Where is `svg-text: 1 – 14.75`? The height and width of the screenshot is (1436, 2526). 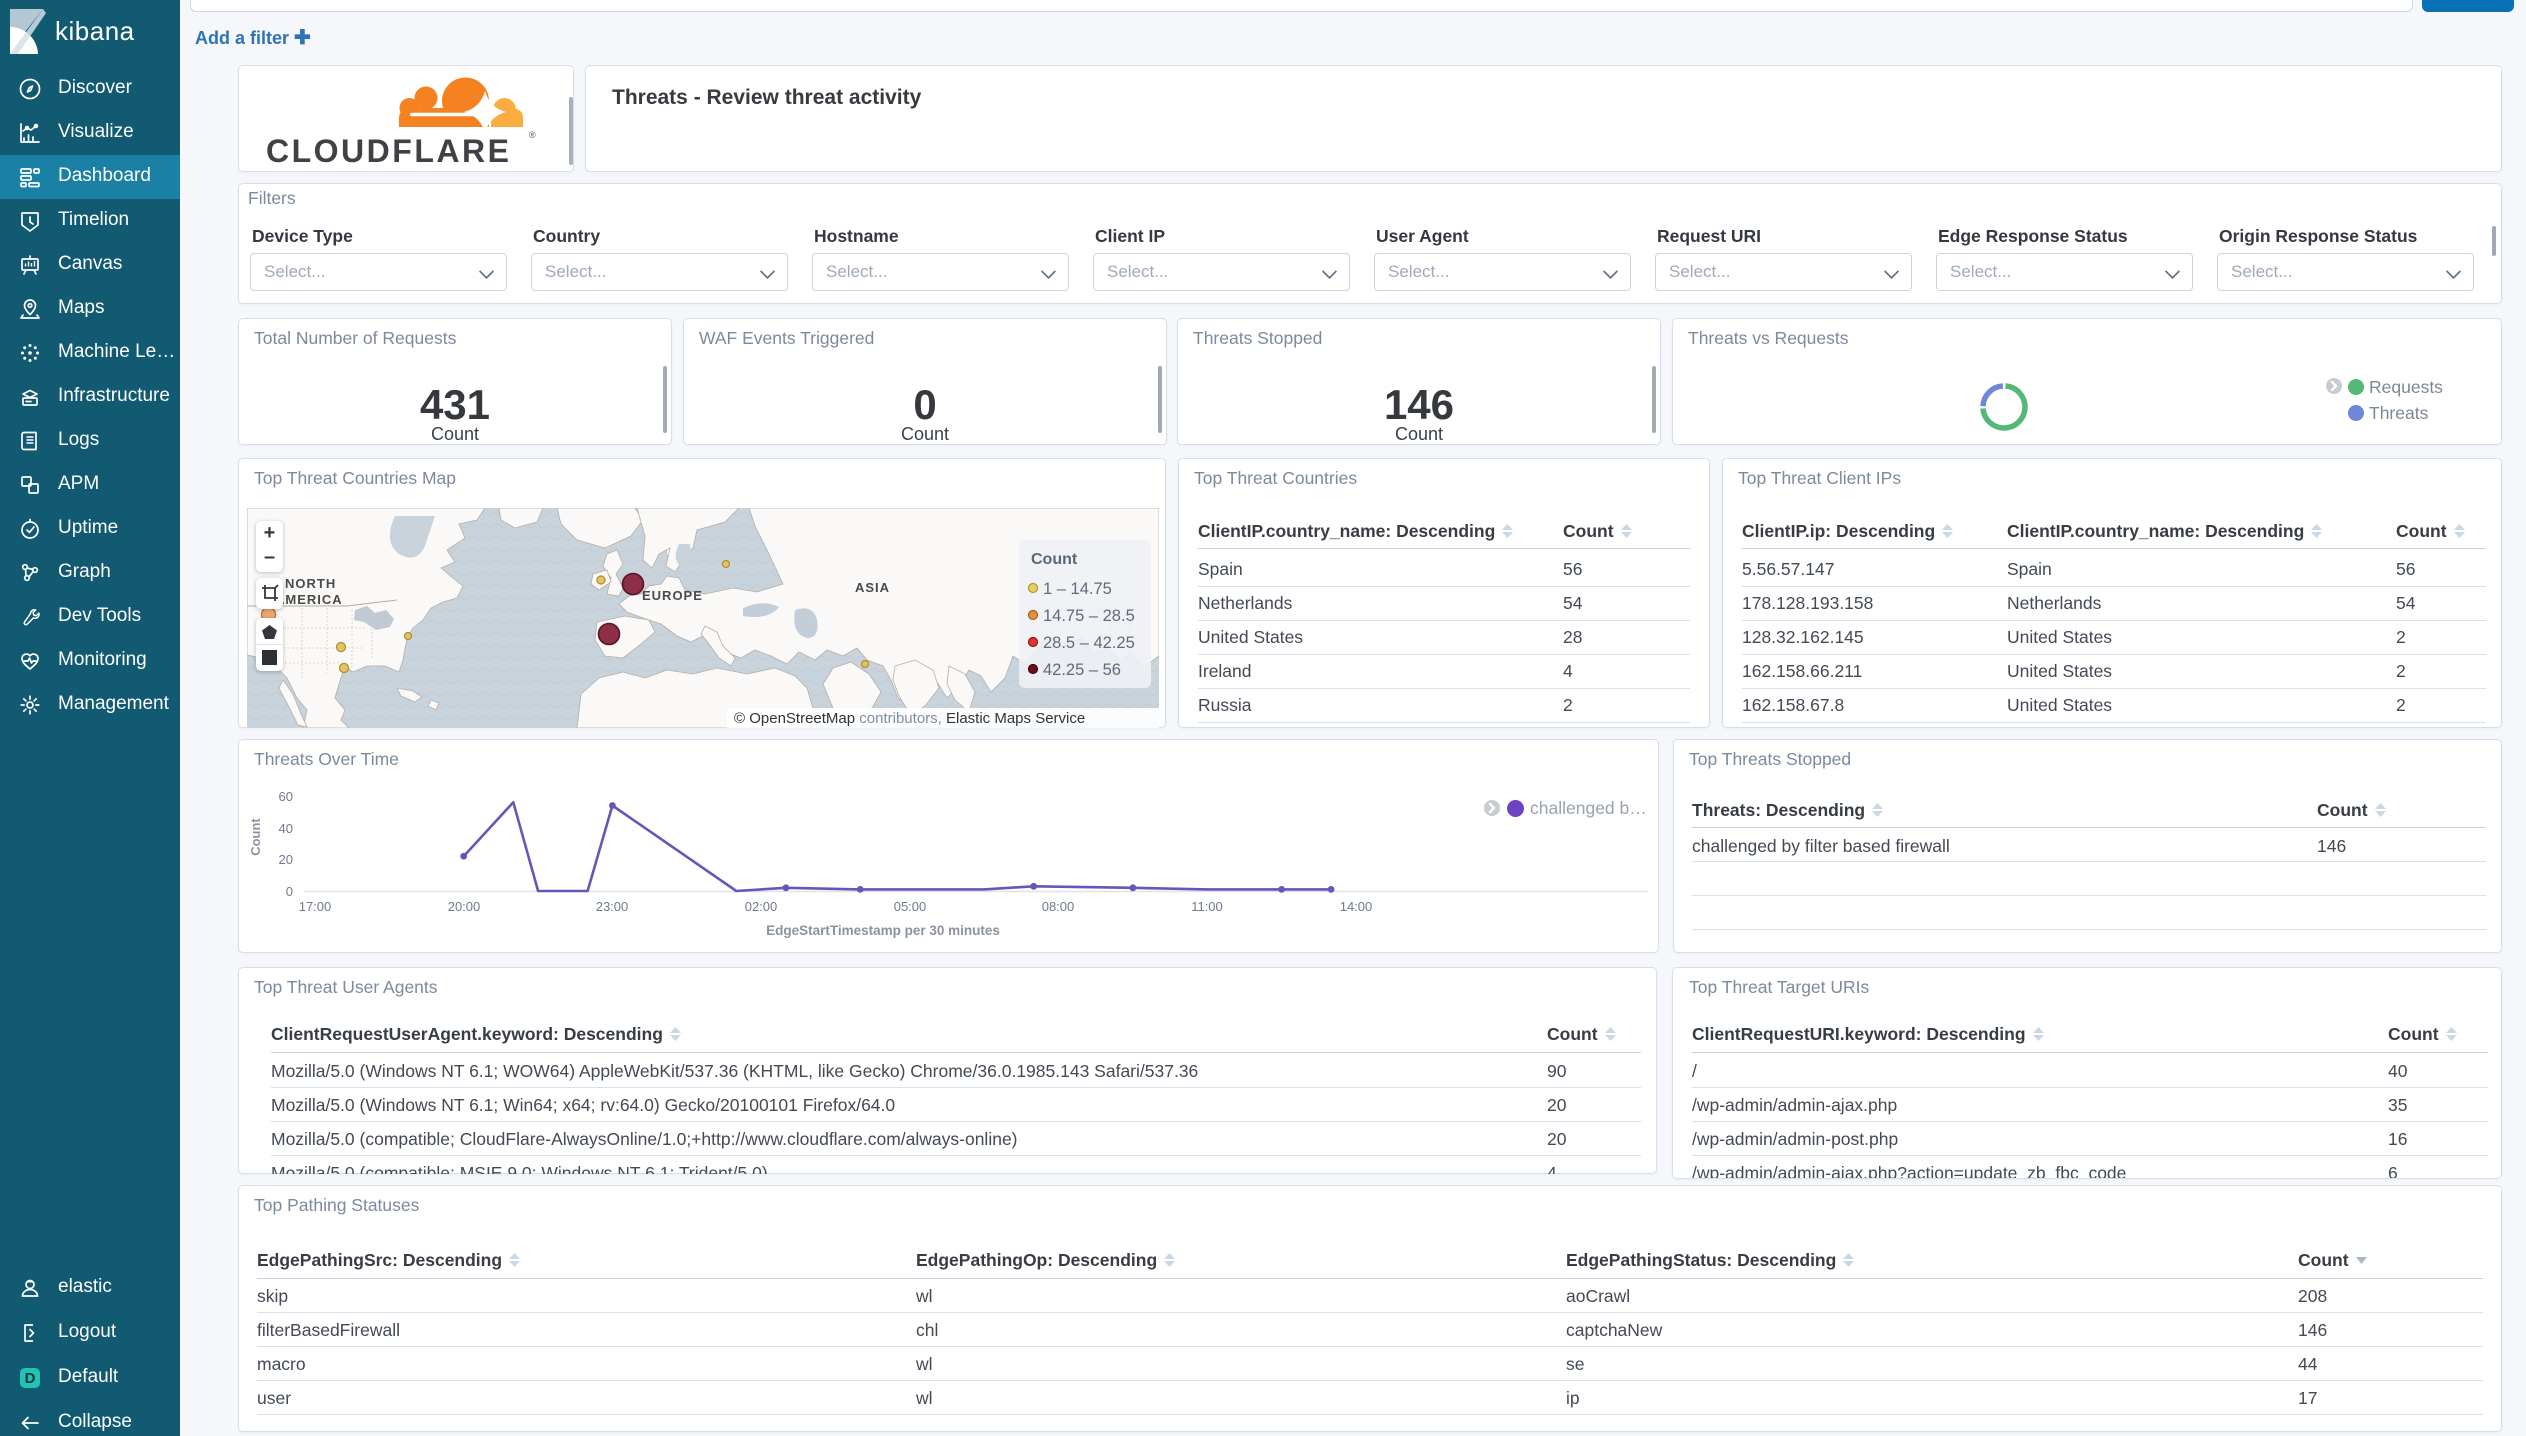 svg-text: 1 – 14.75 is located at coordinates (1077, 589).